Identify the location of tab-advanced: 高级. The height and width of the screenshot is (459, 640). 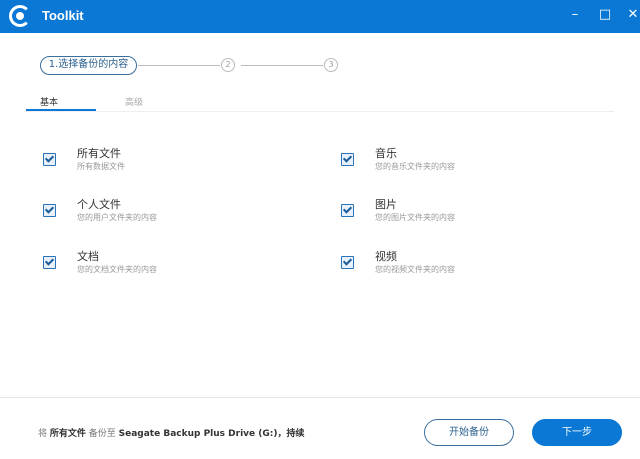
(134, 101).